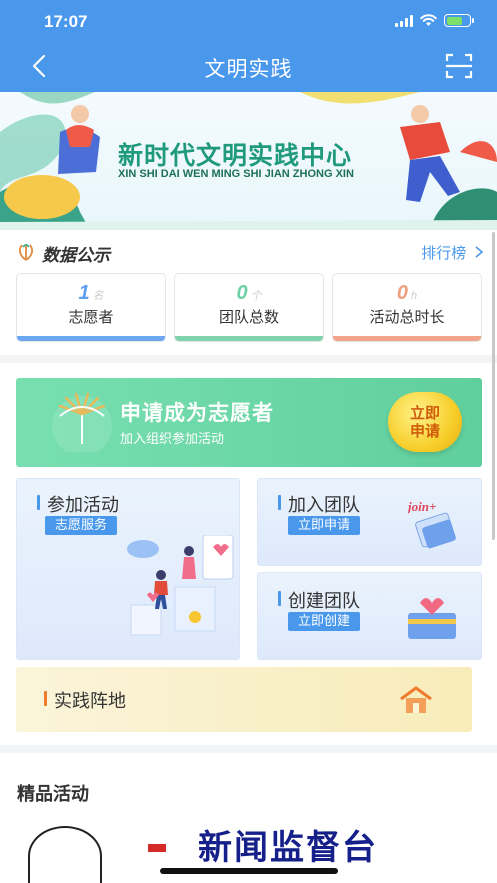 The image size is (497, 883). I want to click on stat-card-volunteers: 1名 志愿者, so click(91, 307).